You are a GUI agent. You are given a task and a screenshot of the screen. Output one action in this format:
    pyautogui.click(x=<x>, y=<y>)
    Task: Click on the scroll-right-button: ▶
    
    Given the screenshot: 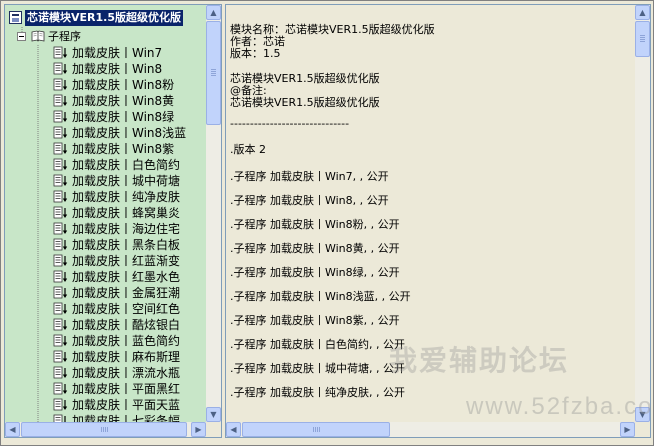 What is the action you would take?
    pyautogui.click(x=198, y=429)
    